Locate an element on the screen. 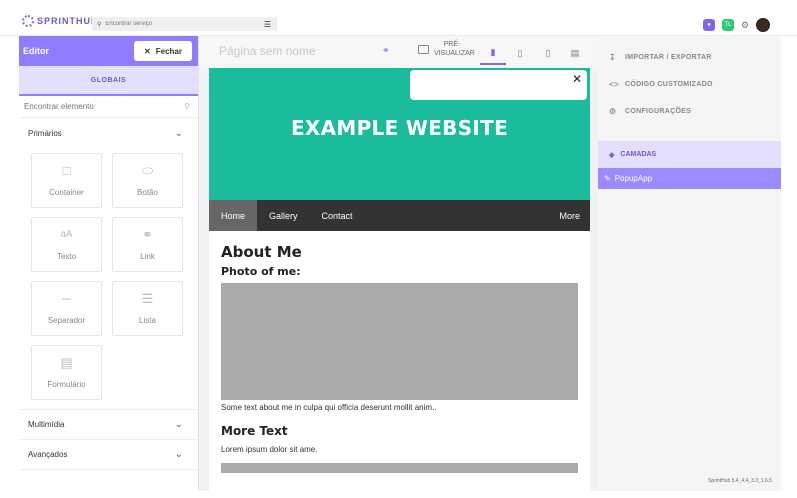 Image resolution: width=797 pixels, height=498 pixels. find-element: ⚲ is located at coordinates (108, 107).